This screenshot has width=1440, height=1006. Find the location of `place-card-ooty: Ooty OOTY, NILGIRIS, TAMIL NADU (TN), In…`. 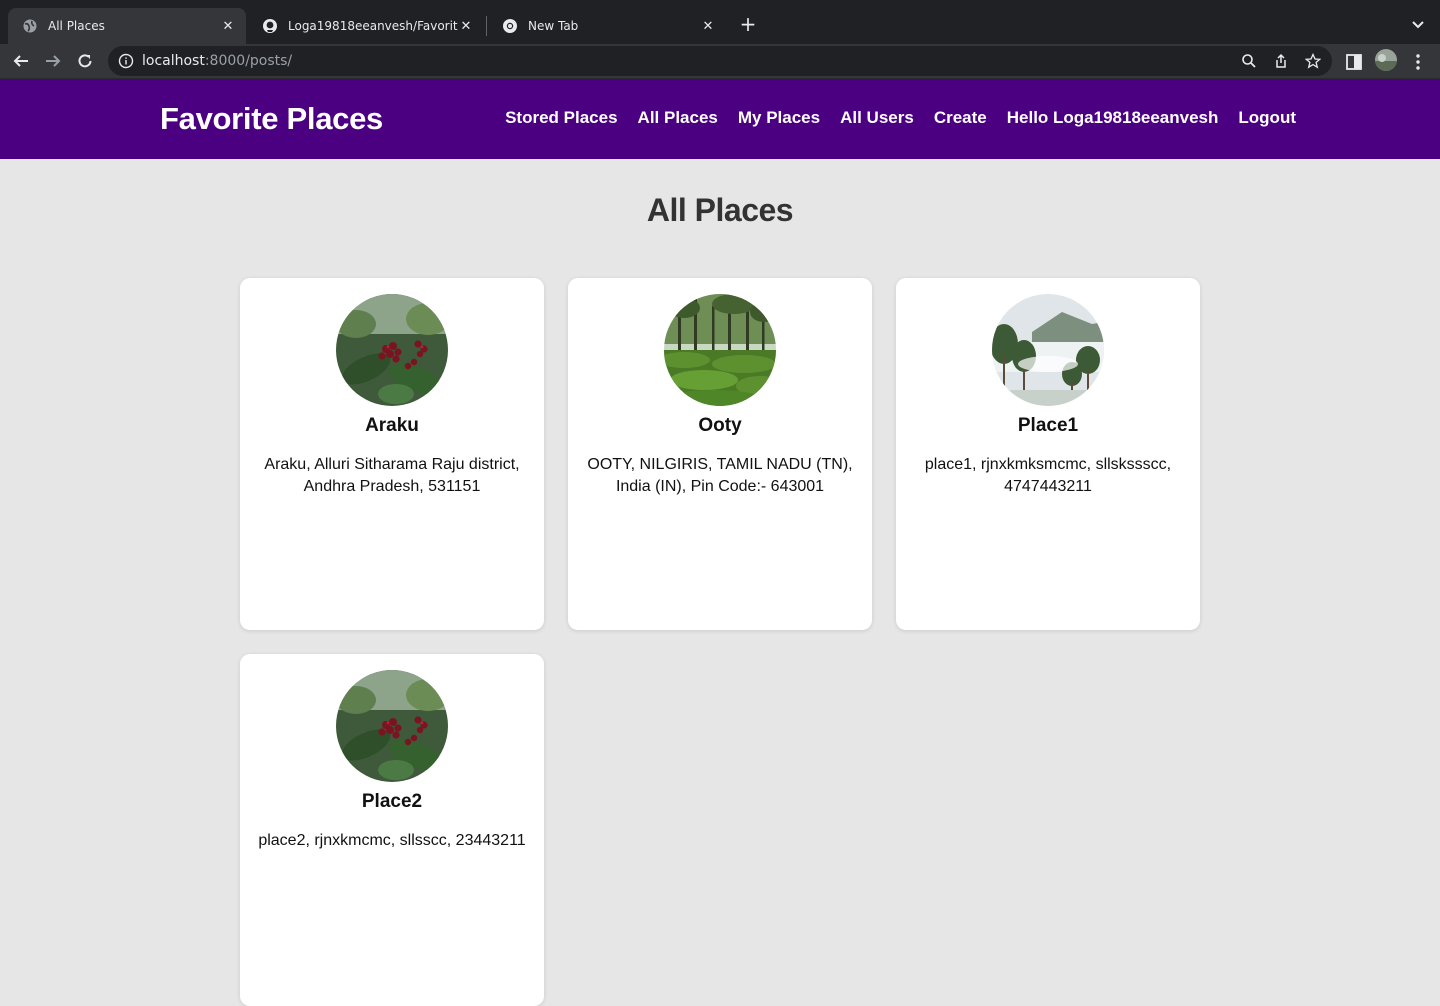

place-card-ooty: Ooty OOTY, NILGIRIS, TAMIL NADU (TN), In… is located at coordinates (720, 454).